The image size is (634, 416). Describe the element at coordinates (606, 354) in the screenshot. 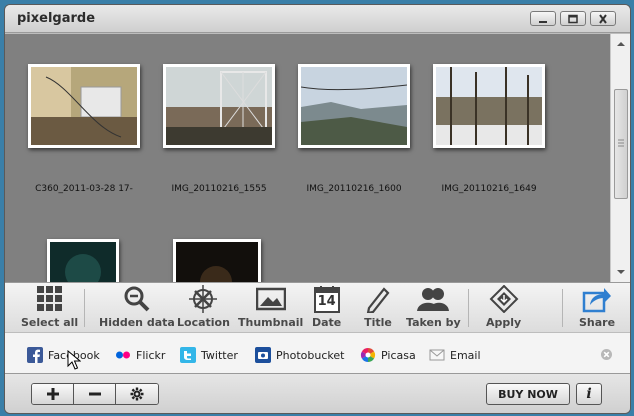

I see `close-share-icon` at that location.